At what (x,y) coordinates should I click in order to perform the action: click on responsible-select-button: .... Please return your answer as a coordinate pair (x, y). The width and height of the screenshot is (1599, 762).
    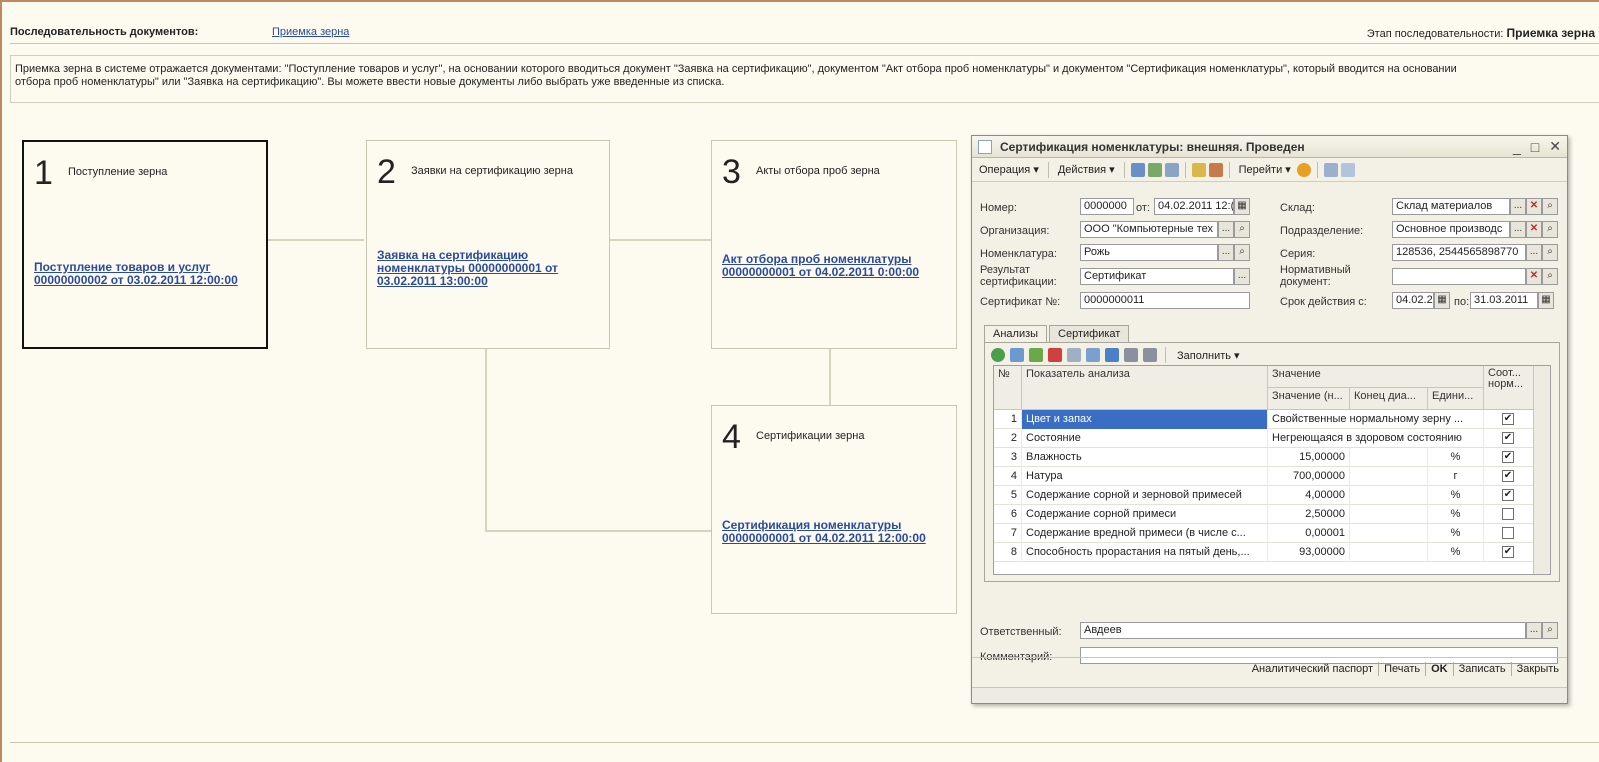
    Looking at the image, I should click on (1534, 630).